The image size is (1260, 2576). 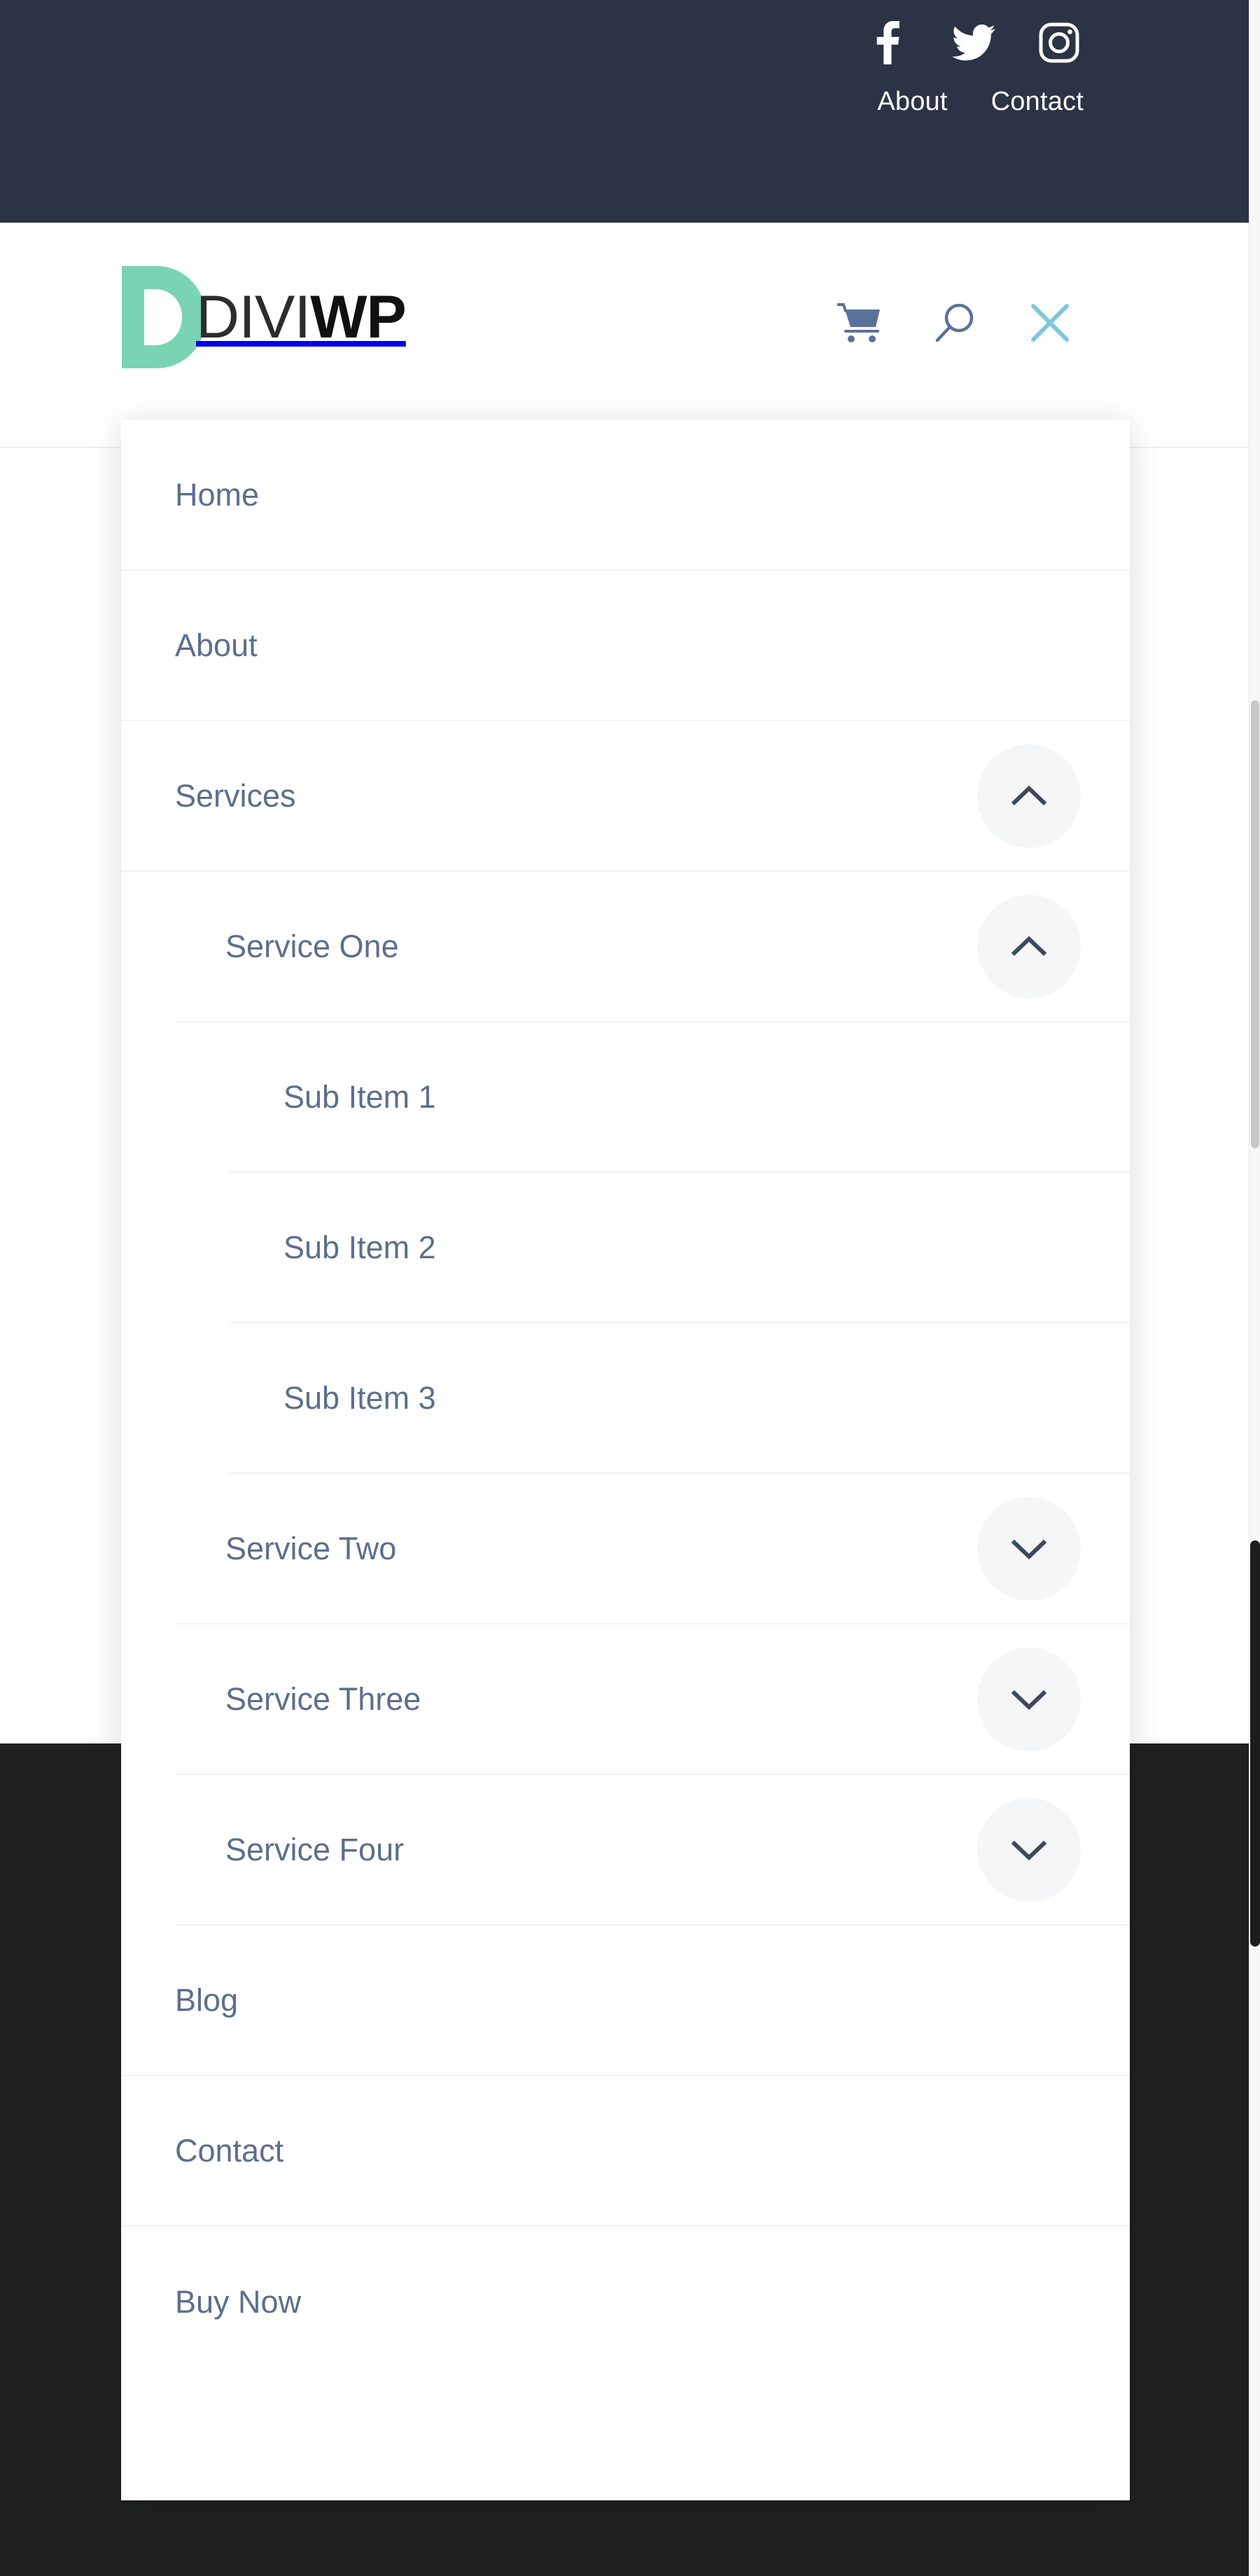 What do you see at coordinates (360, 1398) in the screenshot?
I see `menu-item-label: Sub Item 3` at bounding box center [360, 1398].